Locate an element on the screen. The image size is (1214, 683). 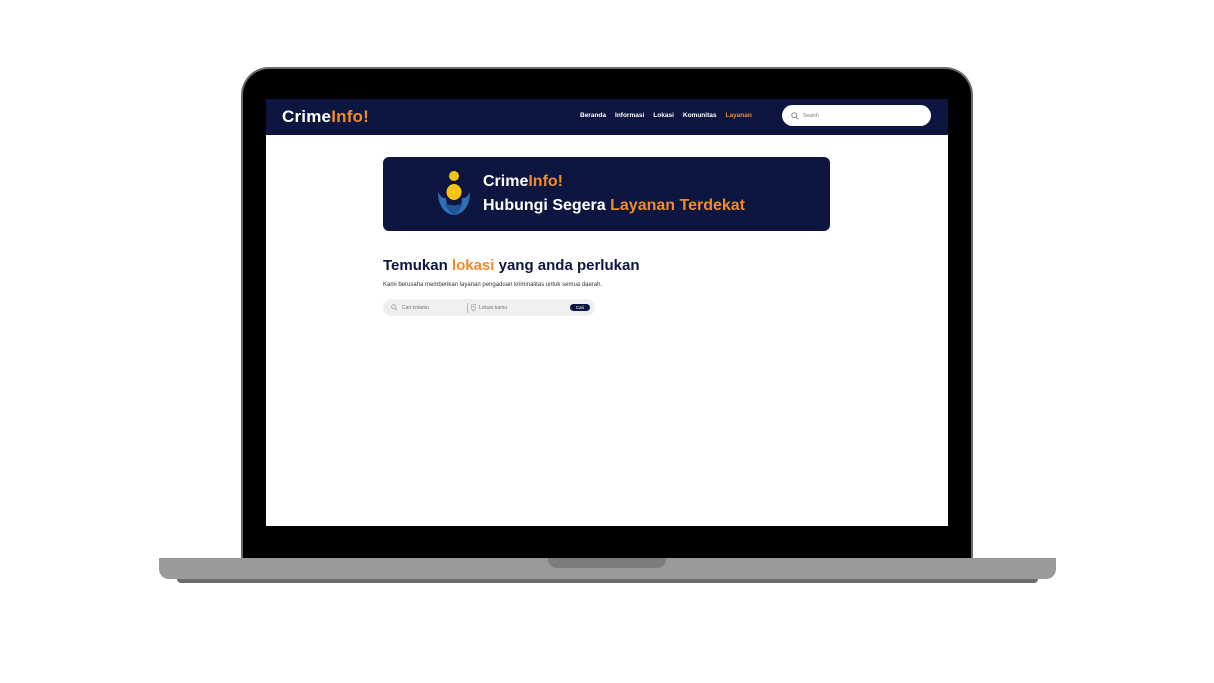
nav-search-box is located at coordinates (856, 115).